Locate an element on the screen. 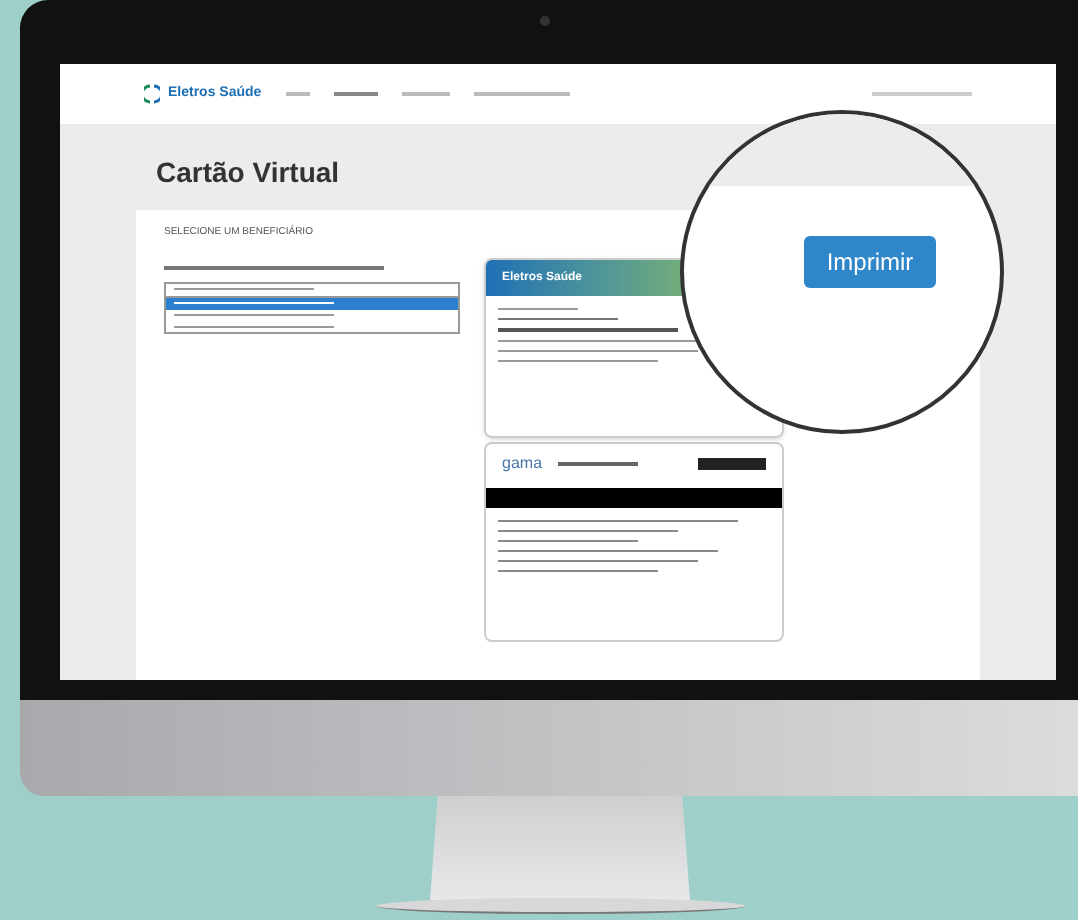 This screenshot has width=1078, height=920. beneficiary-select is located at coordinates (312, 289).